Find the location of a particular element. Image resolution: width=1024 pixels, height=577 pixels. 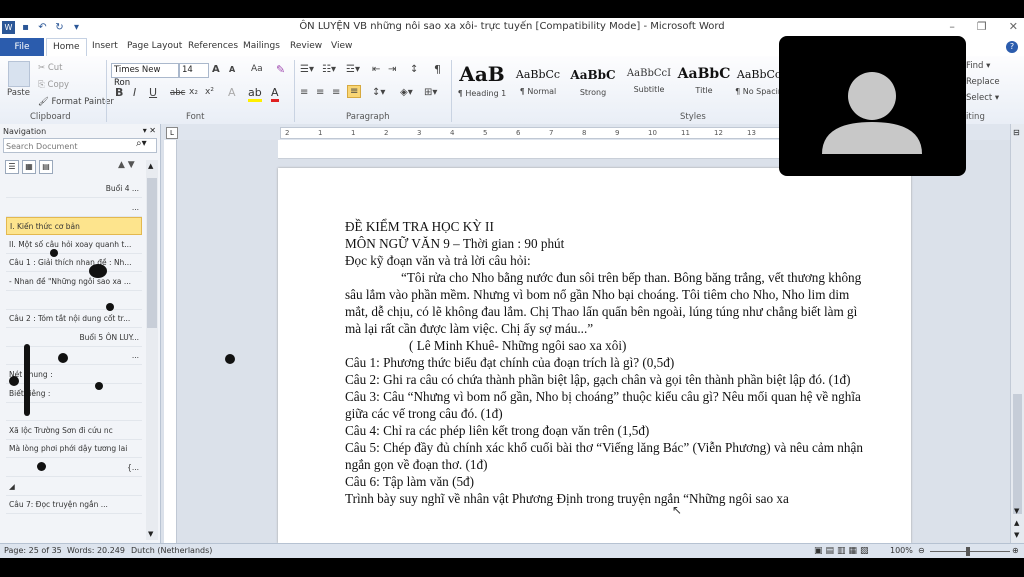

numbering-icon: ☷▾ is located at coordinates (329, 69).